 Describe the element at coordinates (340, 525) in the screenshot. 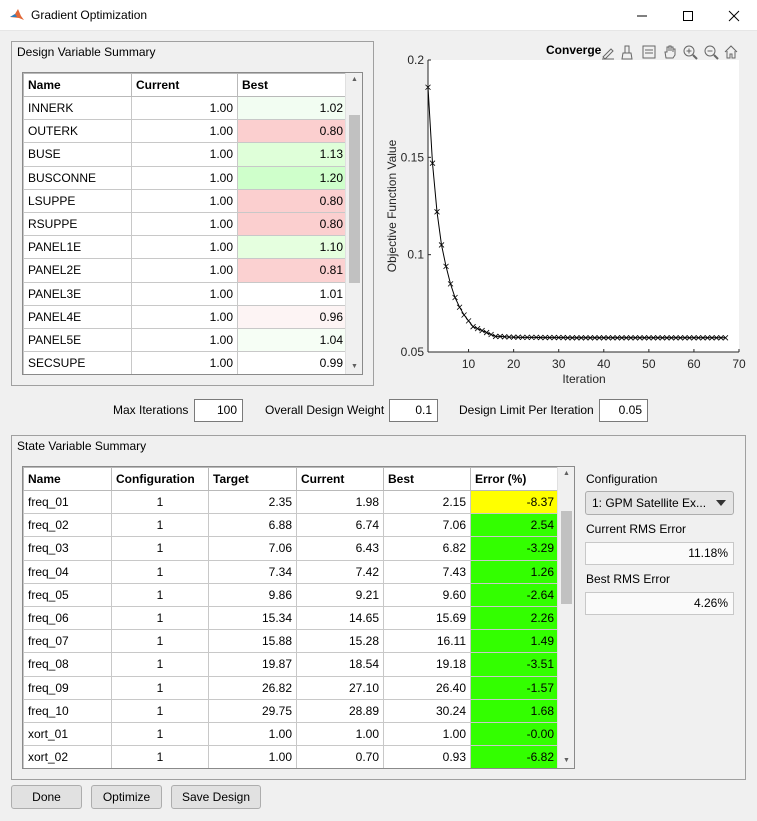

I see `cell-current: 6.74` at that location.